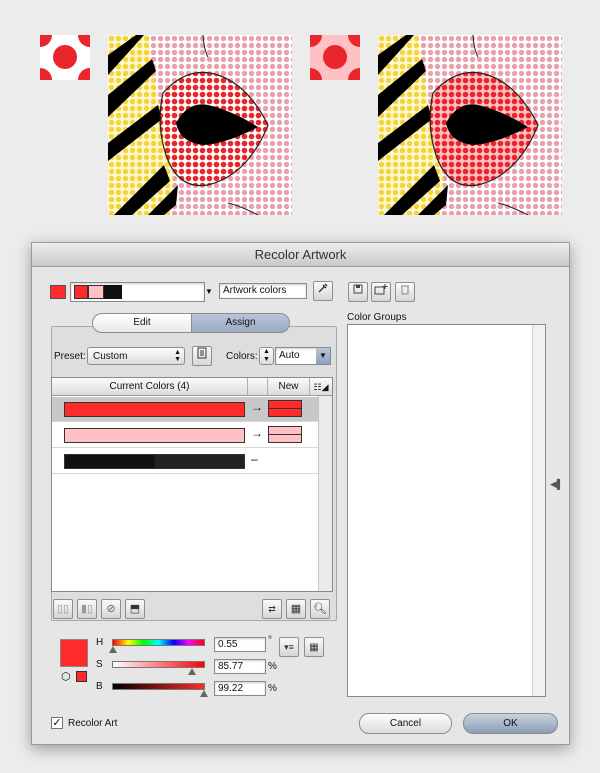 The image size is (600, 773). What do you see at coordinates (254, 459) in the screenshot?
I see `arrow-icon: –` at bounding box center [254, 459].